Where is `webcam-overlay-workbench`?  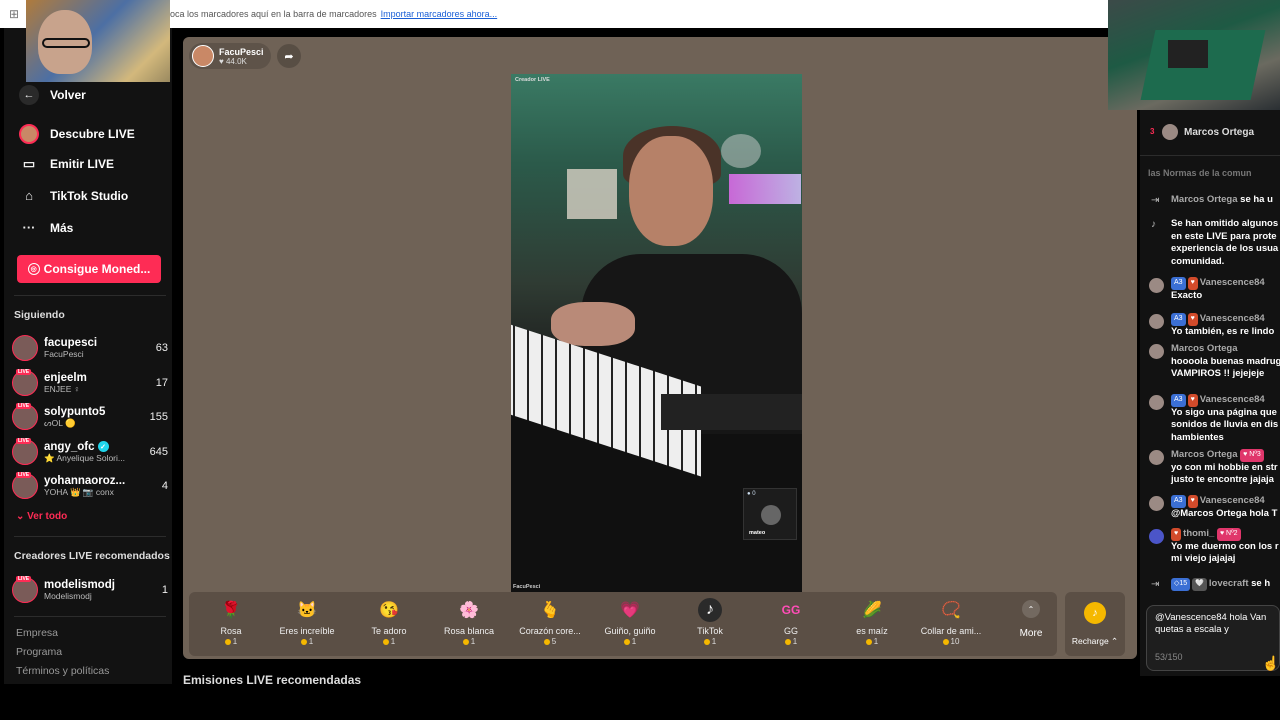
webcam-overlay-workbench is located at coordinates (1194, 55).